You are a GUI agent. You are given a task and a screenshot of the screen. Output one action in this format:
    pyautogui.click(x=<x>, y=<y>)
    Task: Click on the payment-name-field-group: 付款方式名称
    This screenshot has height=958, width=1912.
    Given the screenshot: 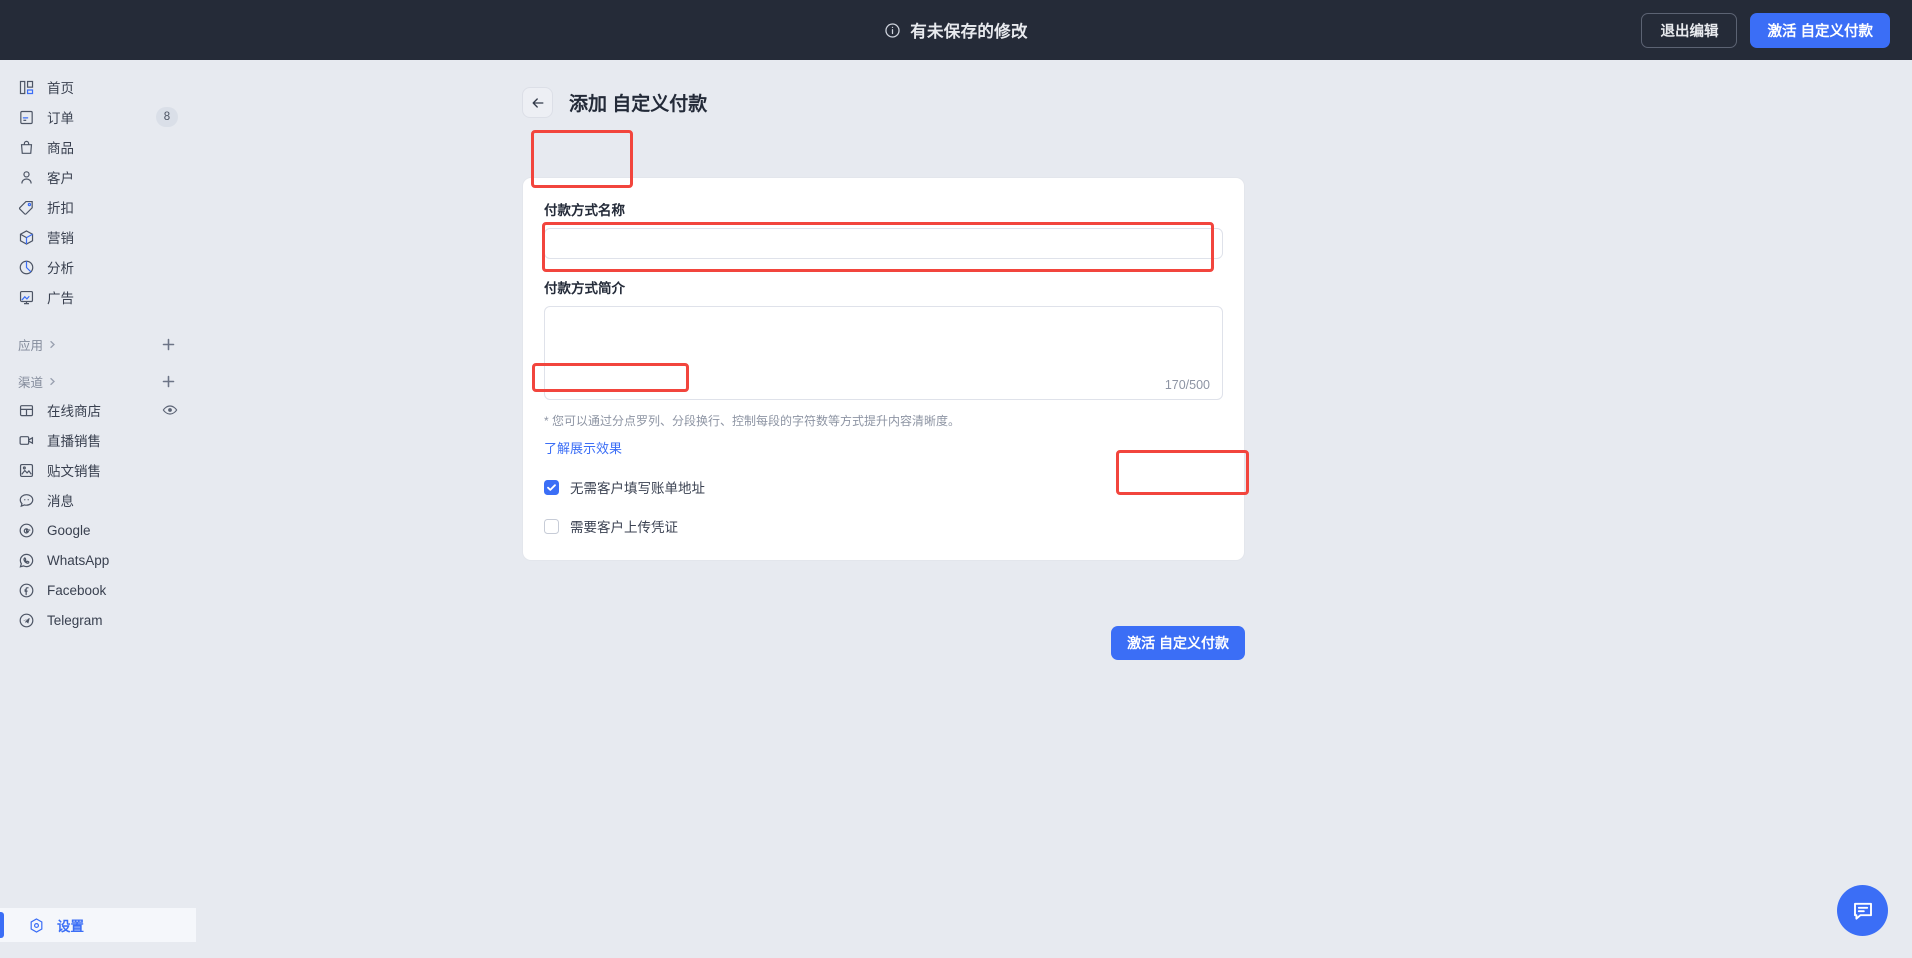 What is the action you would take?
    pyautogui.click(x=883, y=229)
    